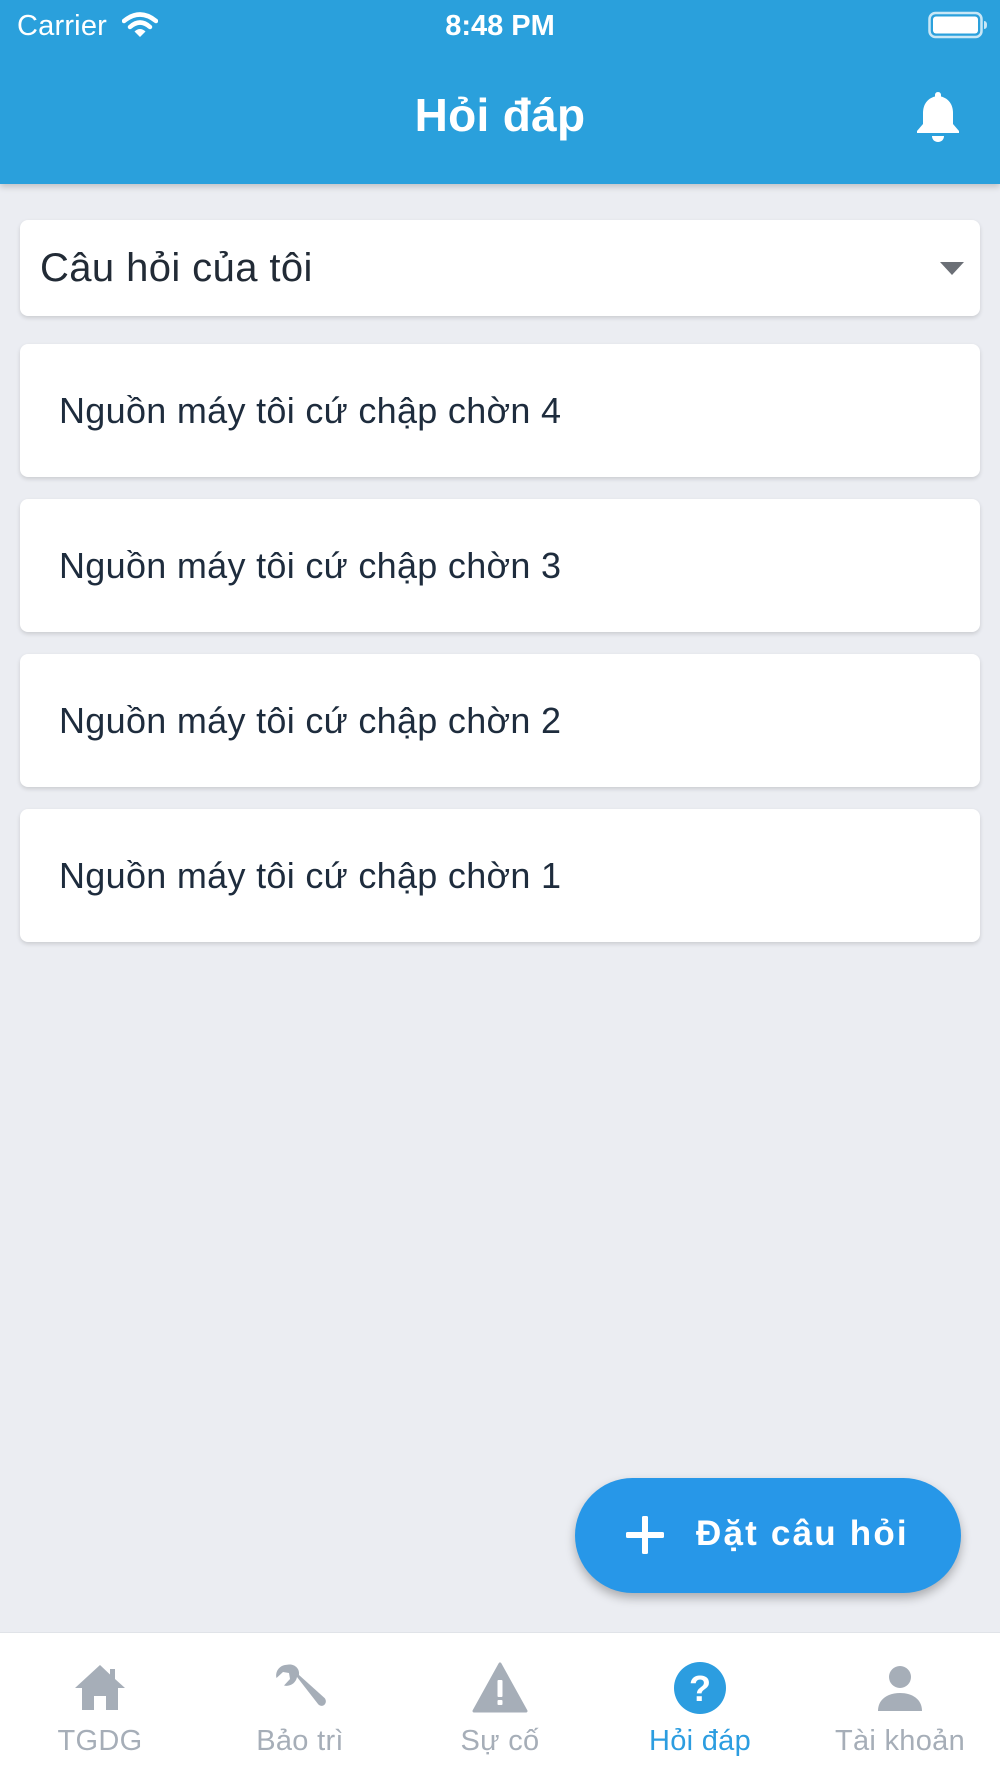 This screenshot has width=1000, height=1778. I want to click on question-item: Nguồn máy tôi cứ chập chờn 3, so click(500, 565).